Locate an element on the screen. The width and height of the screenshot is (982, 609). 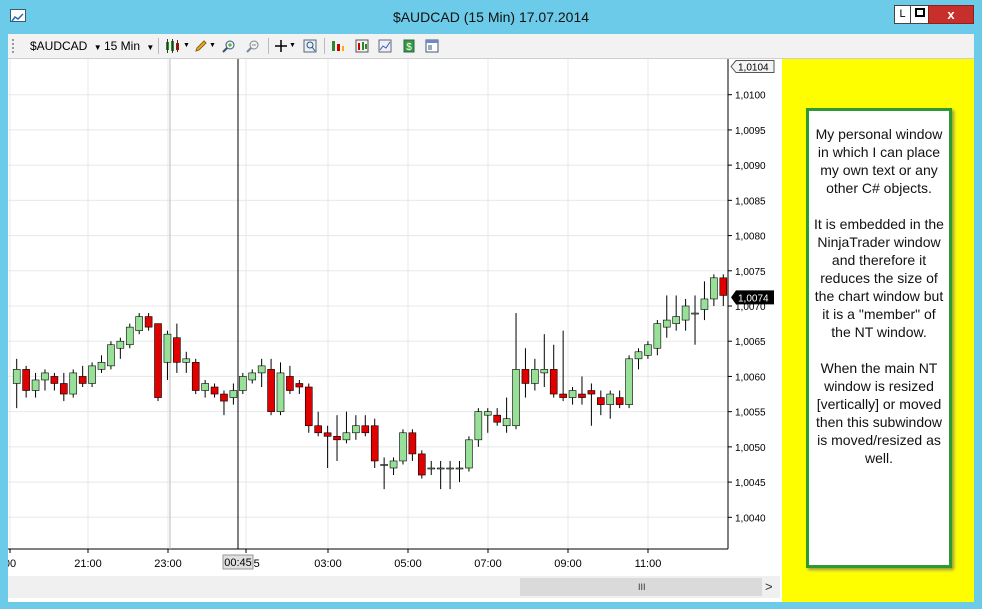
maximize-button is located at coordinates (919, 14).